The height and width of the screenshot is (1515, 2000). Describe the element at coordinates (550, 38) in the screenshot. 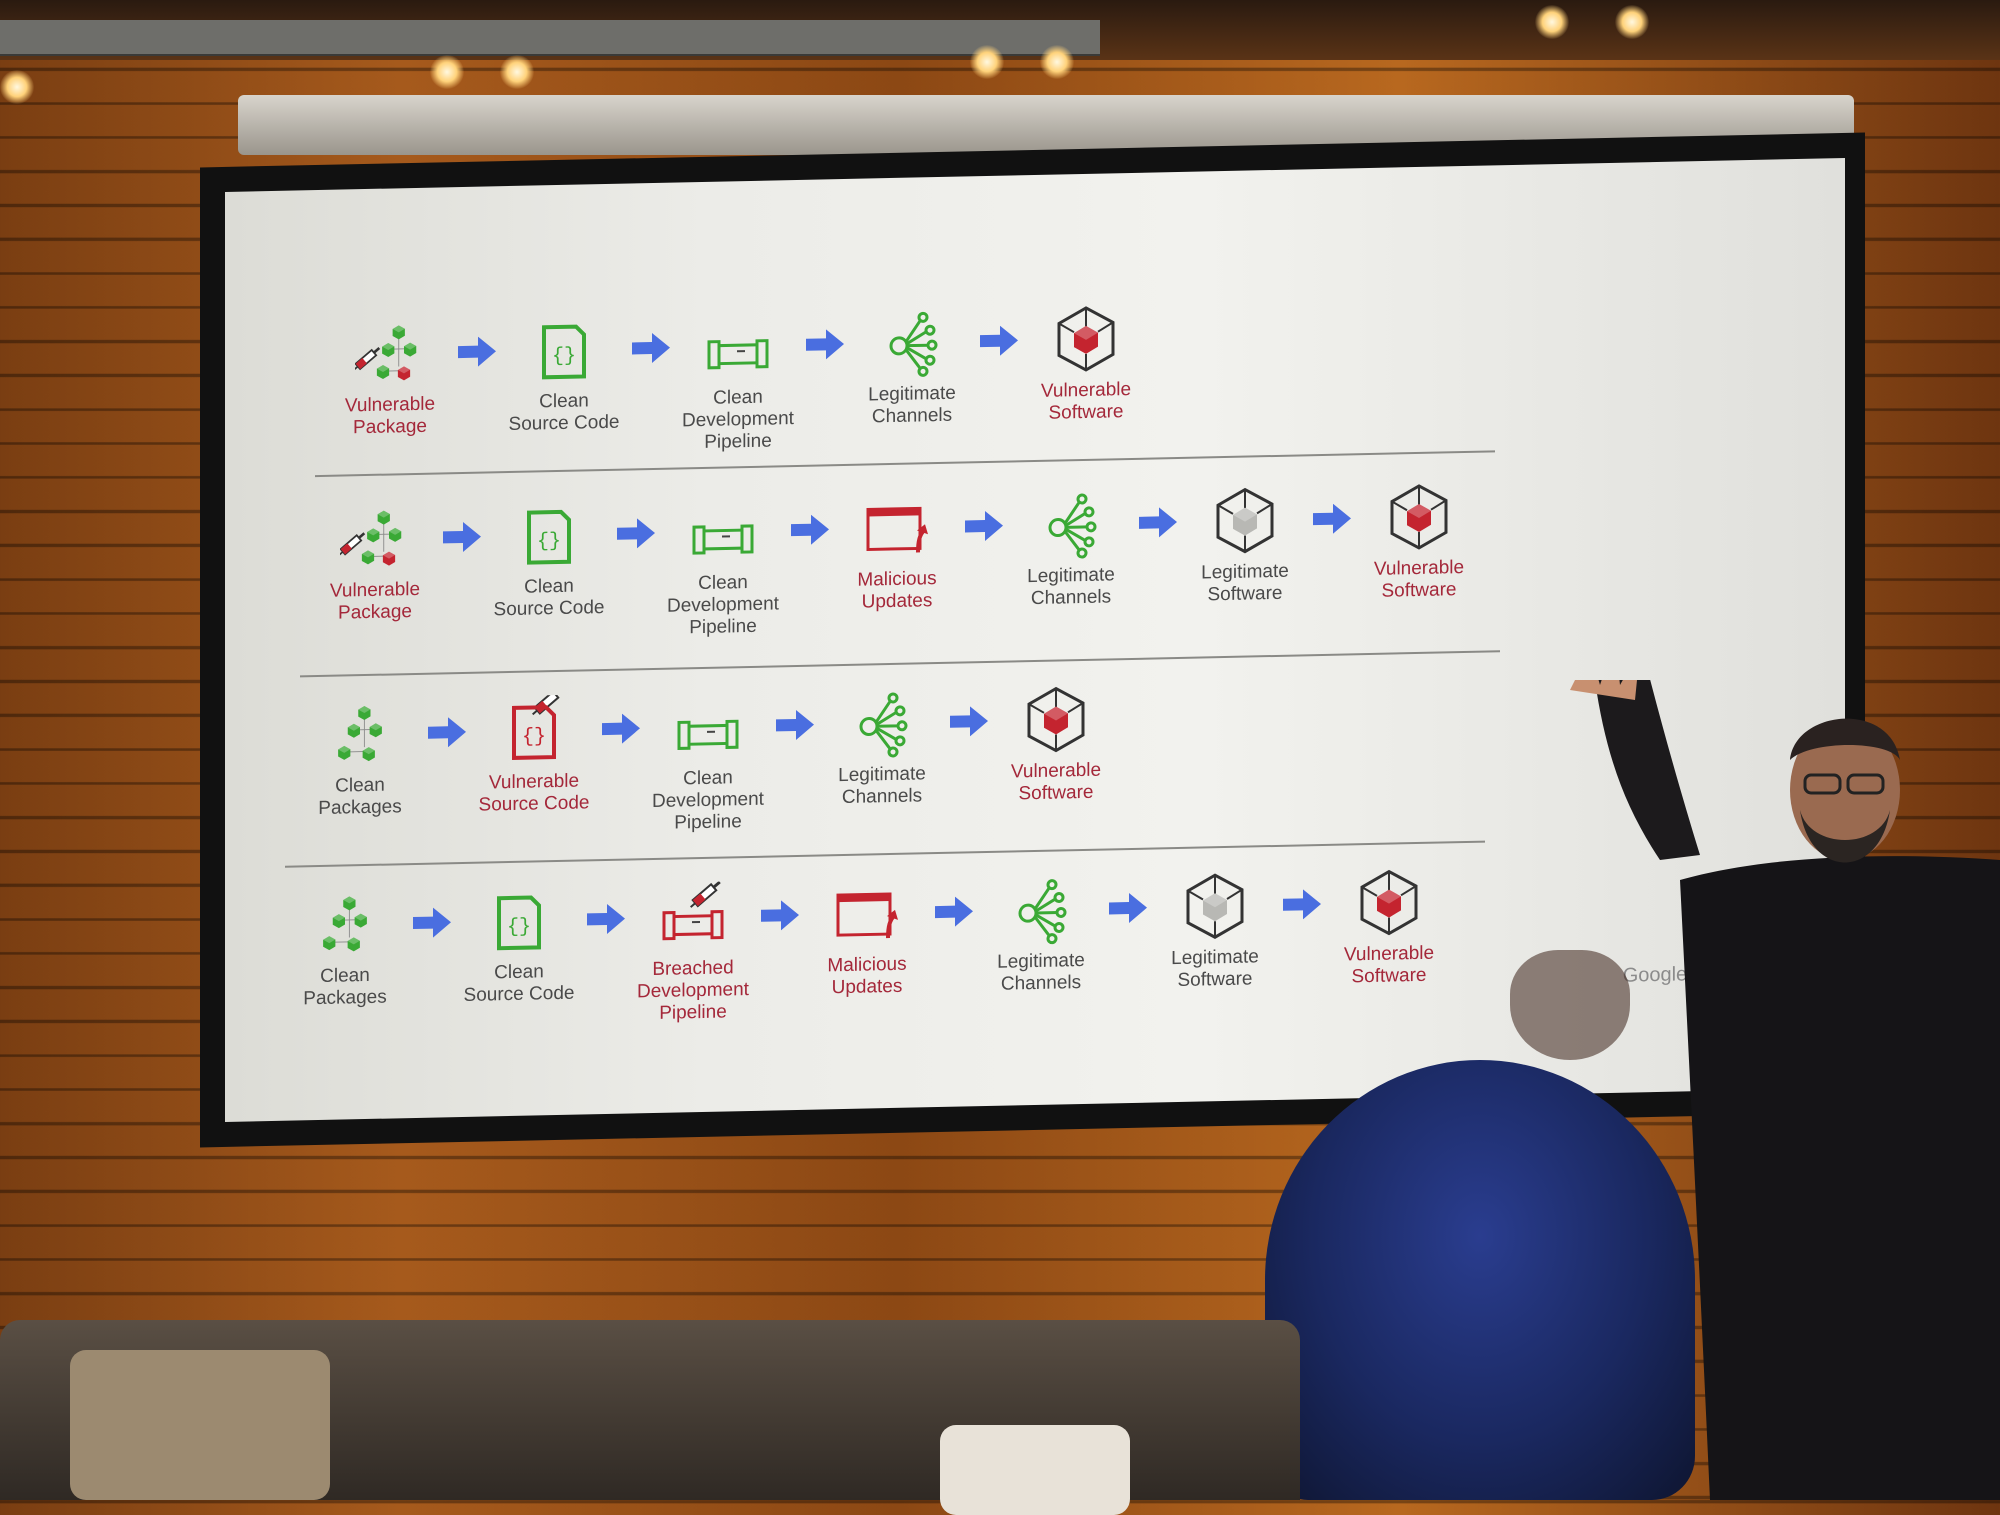

I see `ceiling-beam` at that location.